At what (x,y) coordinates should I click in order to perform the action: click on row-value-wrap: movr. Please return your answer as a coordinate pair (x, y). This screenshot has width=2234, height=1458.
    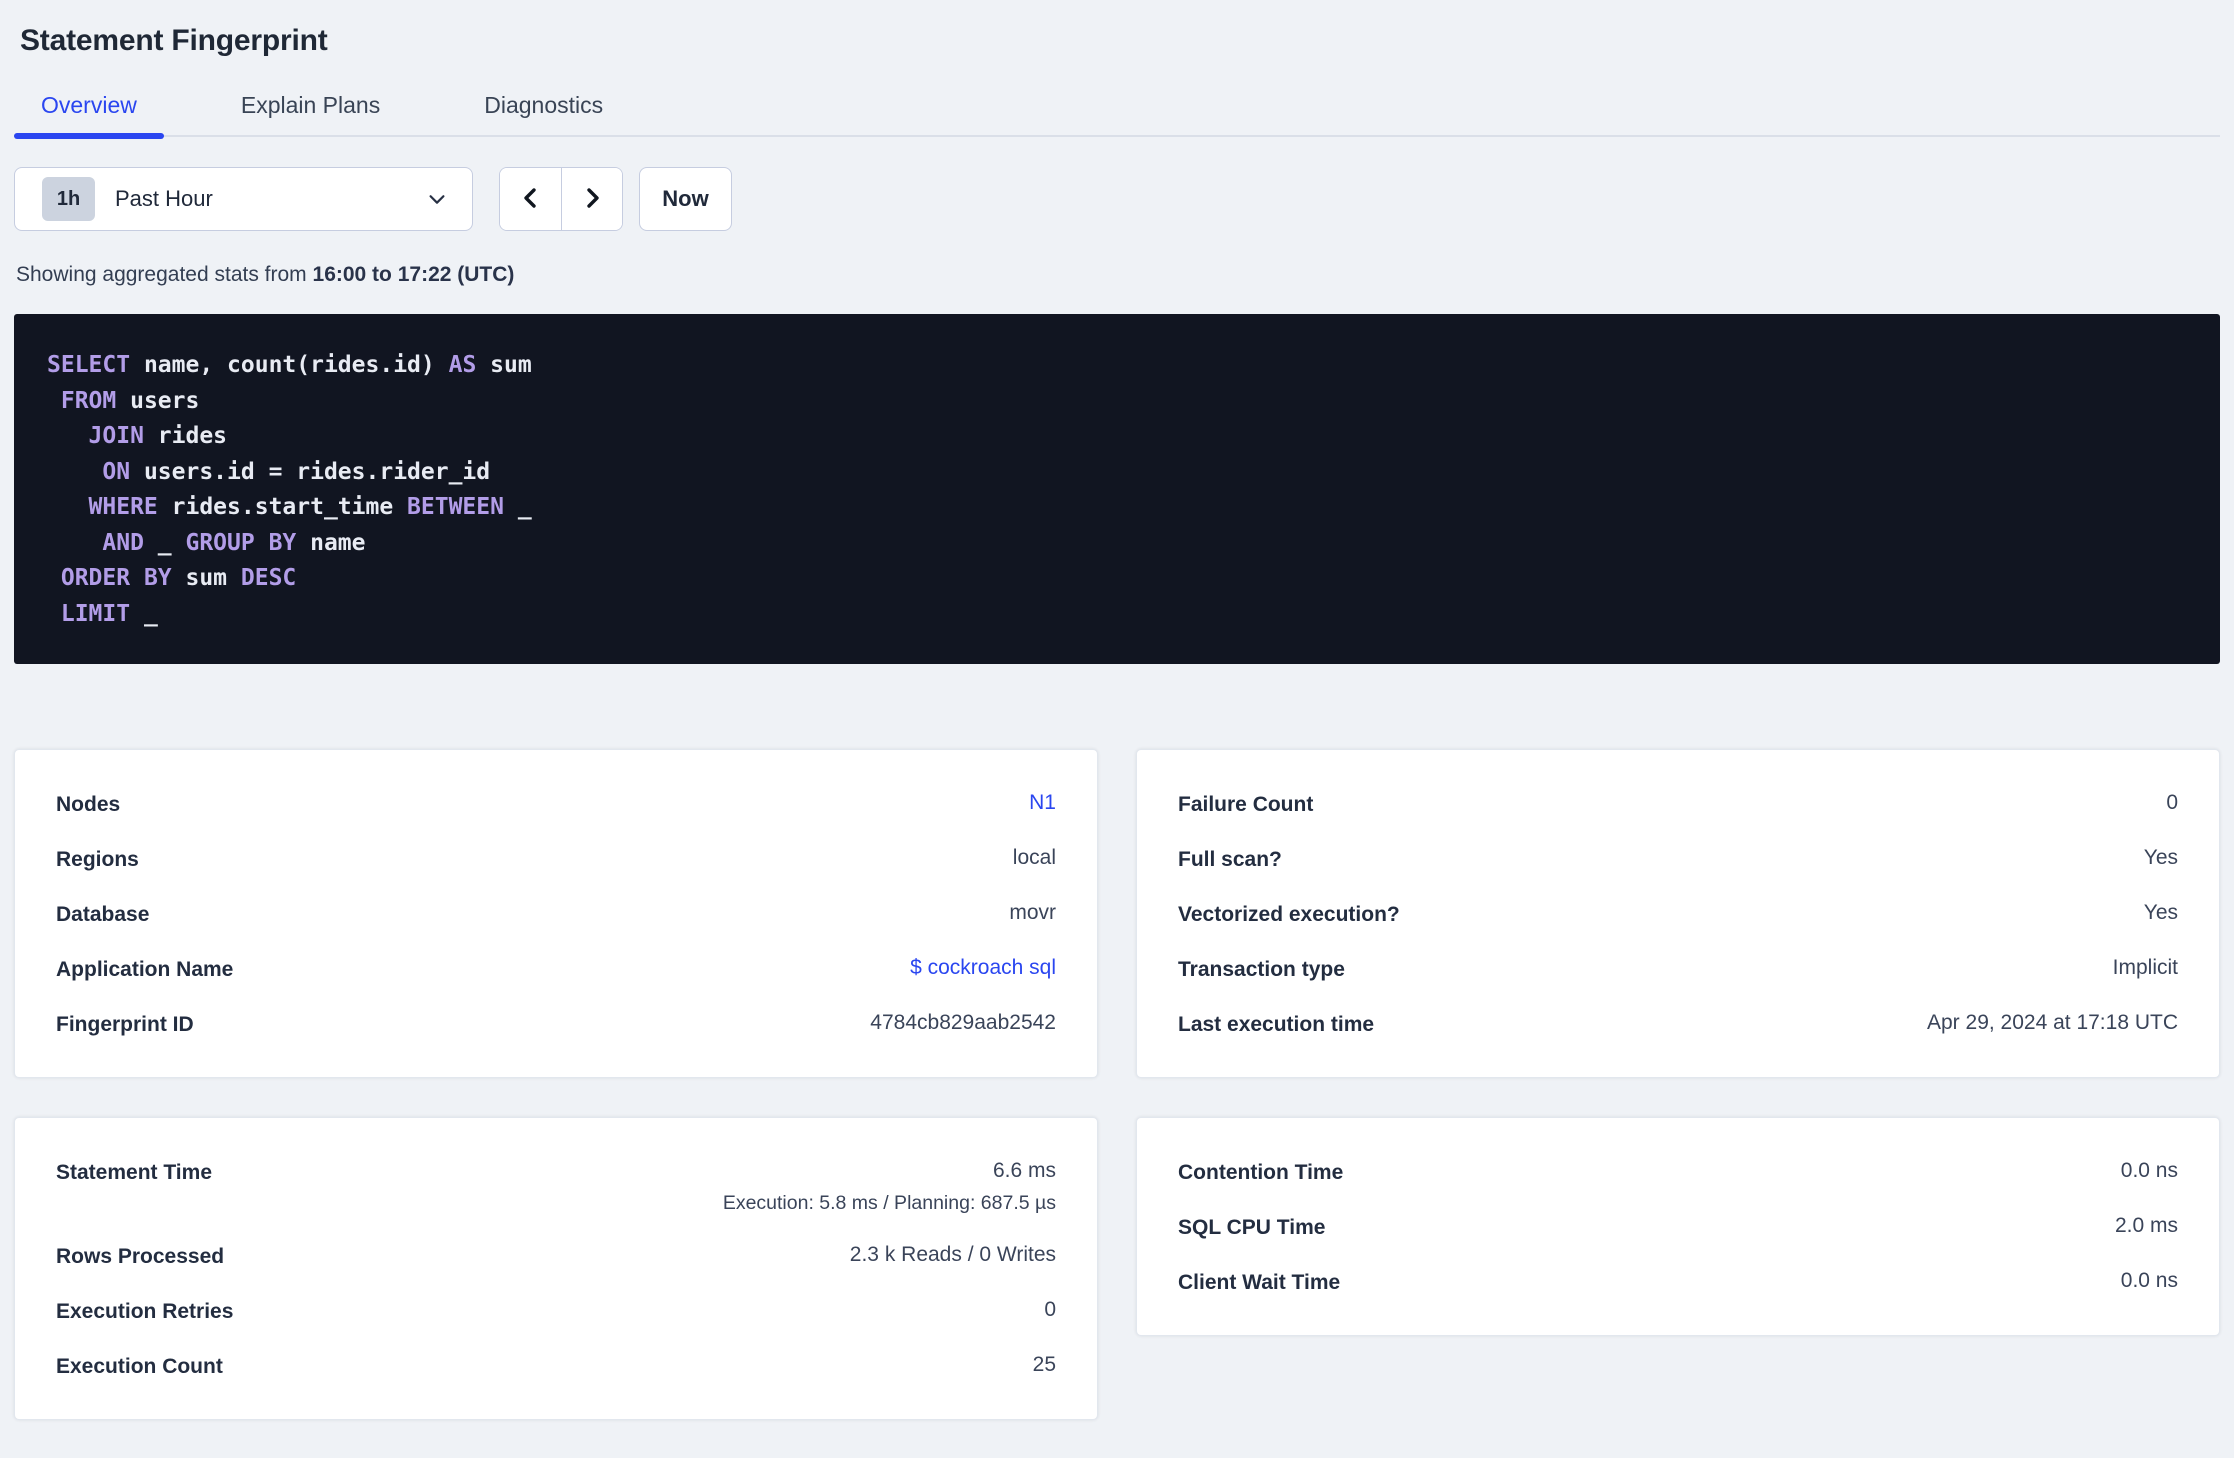
    Looking at the image, I should click on (1032, 913).